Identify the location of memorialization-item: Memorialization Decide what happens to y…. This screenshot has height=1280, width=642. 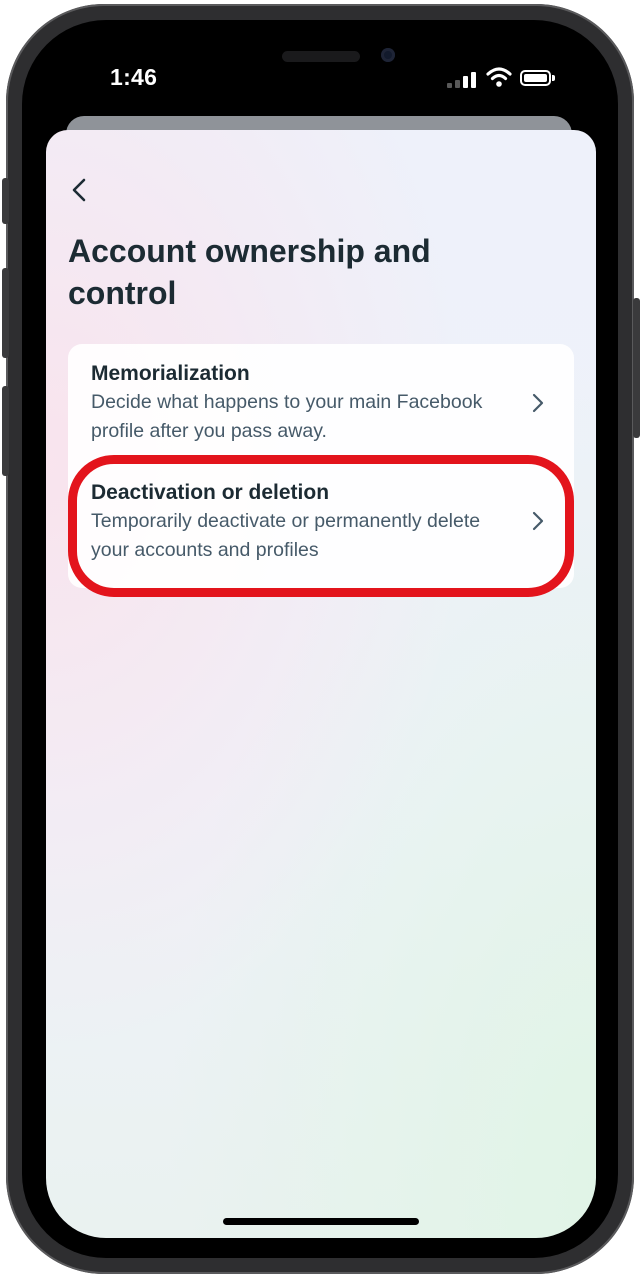
(321, 403).